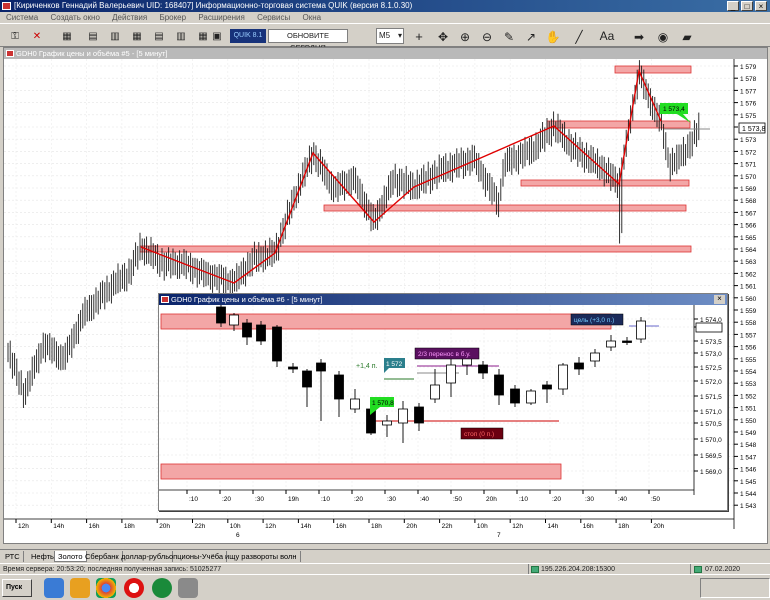 The image size is (770, 600). Describe the element at coordinates (663, 36) in the screenshot. I see `hide-icon: ◉` at that location.